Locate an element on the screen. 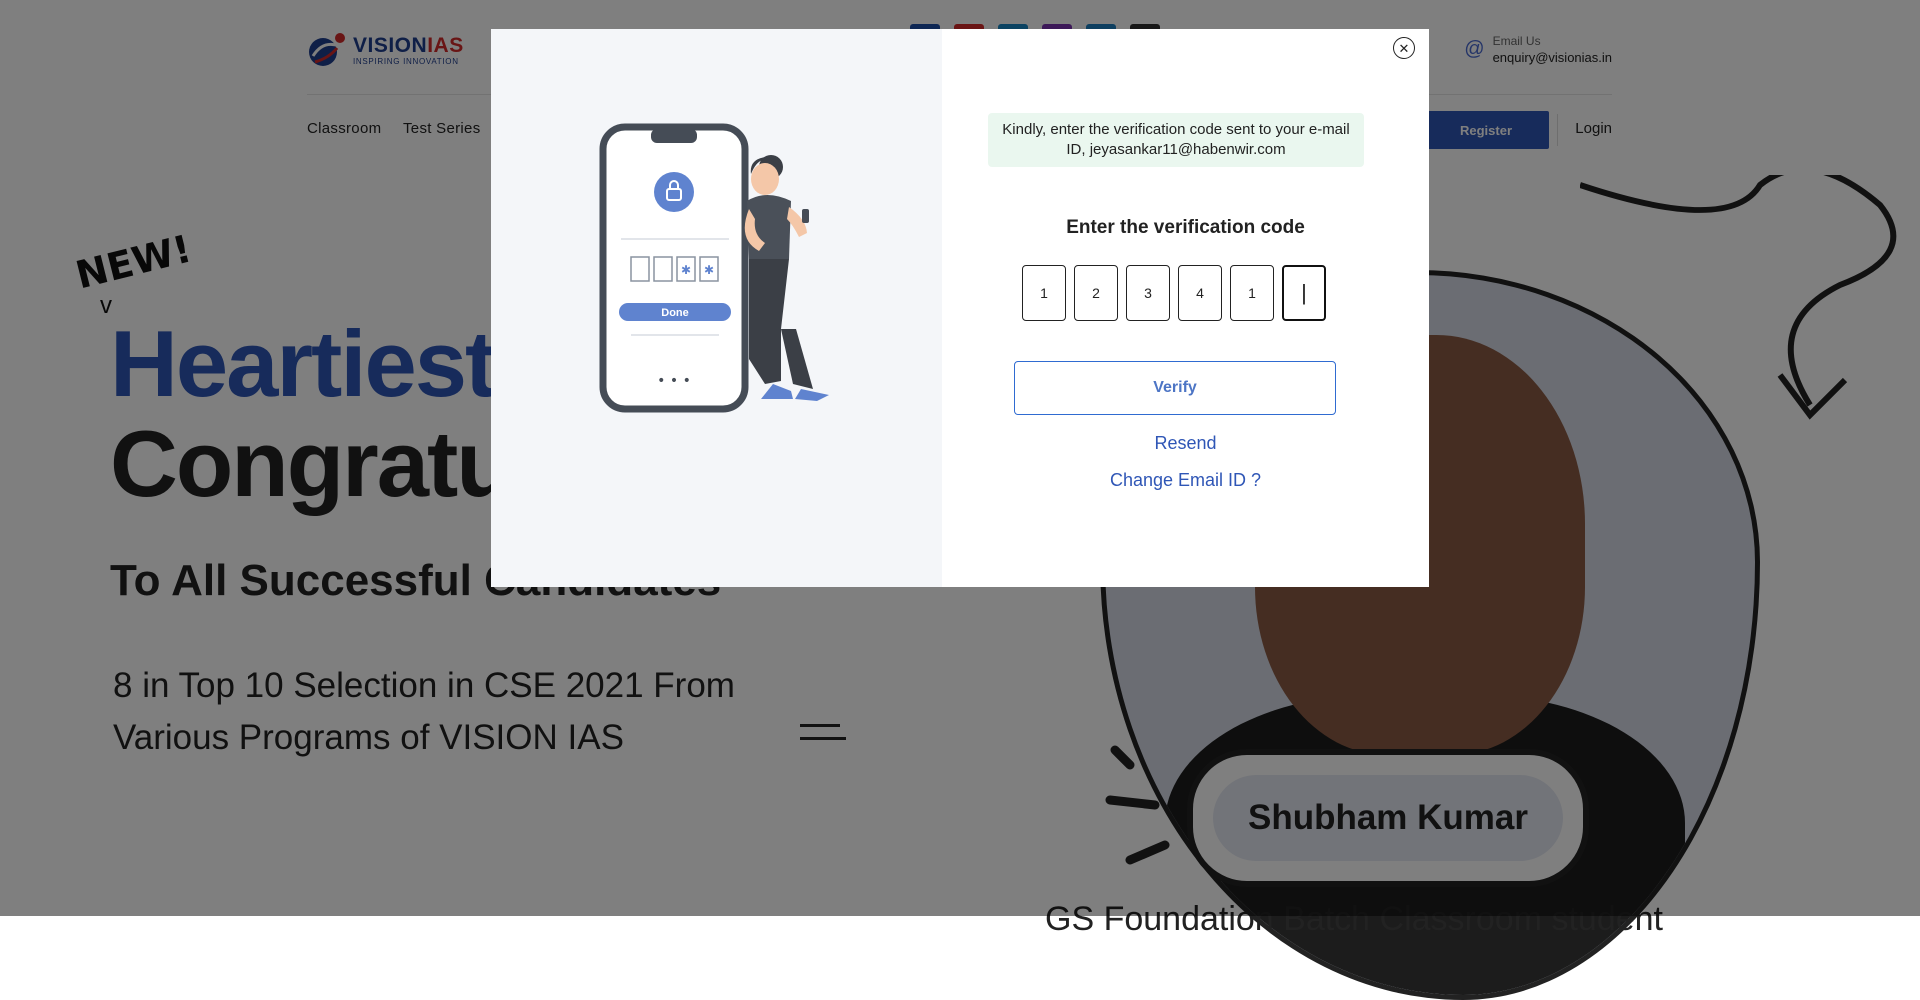 The height and width of the screenshot is (1000, 1920). illus-masked-1: ✱ is located at coordinates (686, 270).